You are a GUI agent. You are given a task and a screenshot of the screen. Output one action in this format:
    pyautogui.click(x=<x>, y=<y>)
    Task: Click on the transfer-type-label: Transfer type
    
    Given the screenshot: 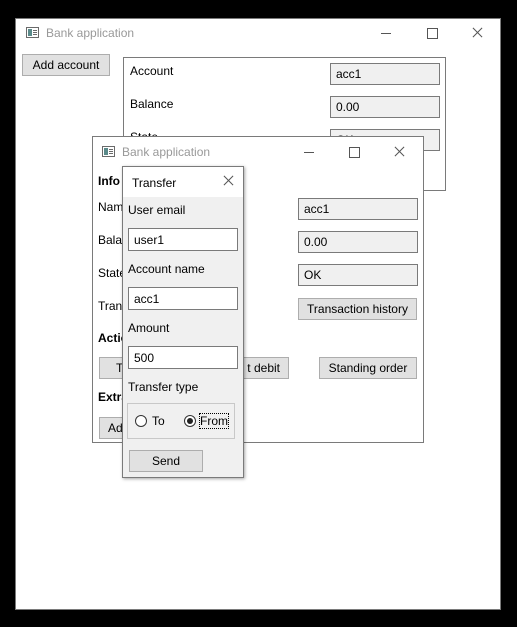 What is the action you would take?
    pyautogui.click(x=163, y=387)
    